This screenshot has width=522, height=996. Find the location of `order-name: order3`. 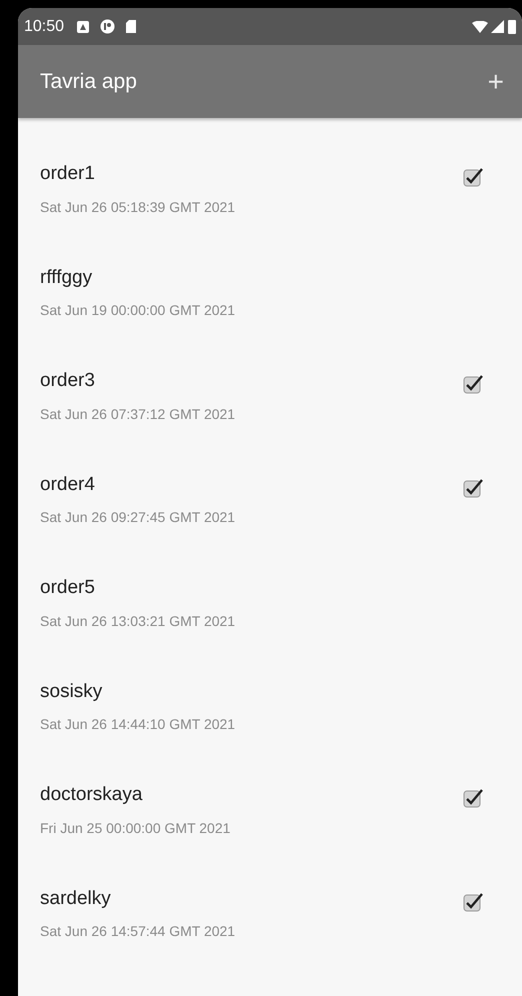

order-name: order3 is located at coordinates (68, 381).